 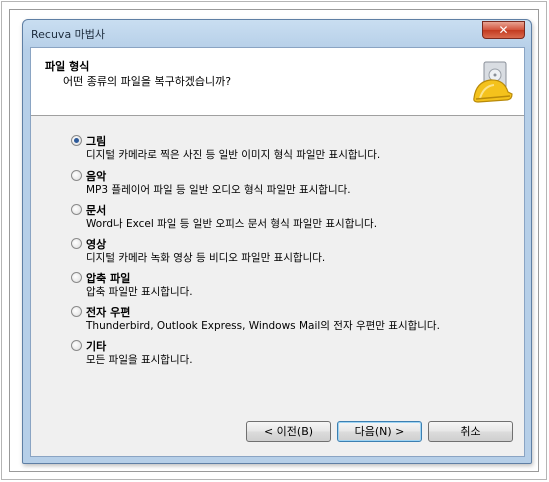 What do you see at coordinates (277, 82) in the screenshot?
I see `wizard-header: 파일 형식 어떤 종류의 파일을 복구하겠습니까?` at bounding box center [277, 82].